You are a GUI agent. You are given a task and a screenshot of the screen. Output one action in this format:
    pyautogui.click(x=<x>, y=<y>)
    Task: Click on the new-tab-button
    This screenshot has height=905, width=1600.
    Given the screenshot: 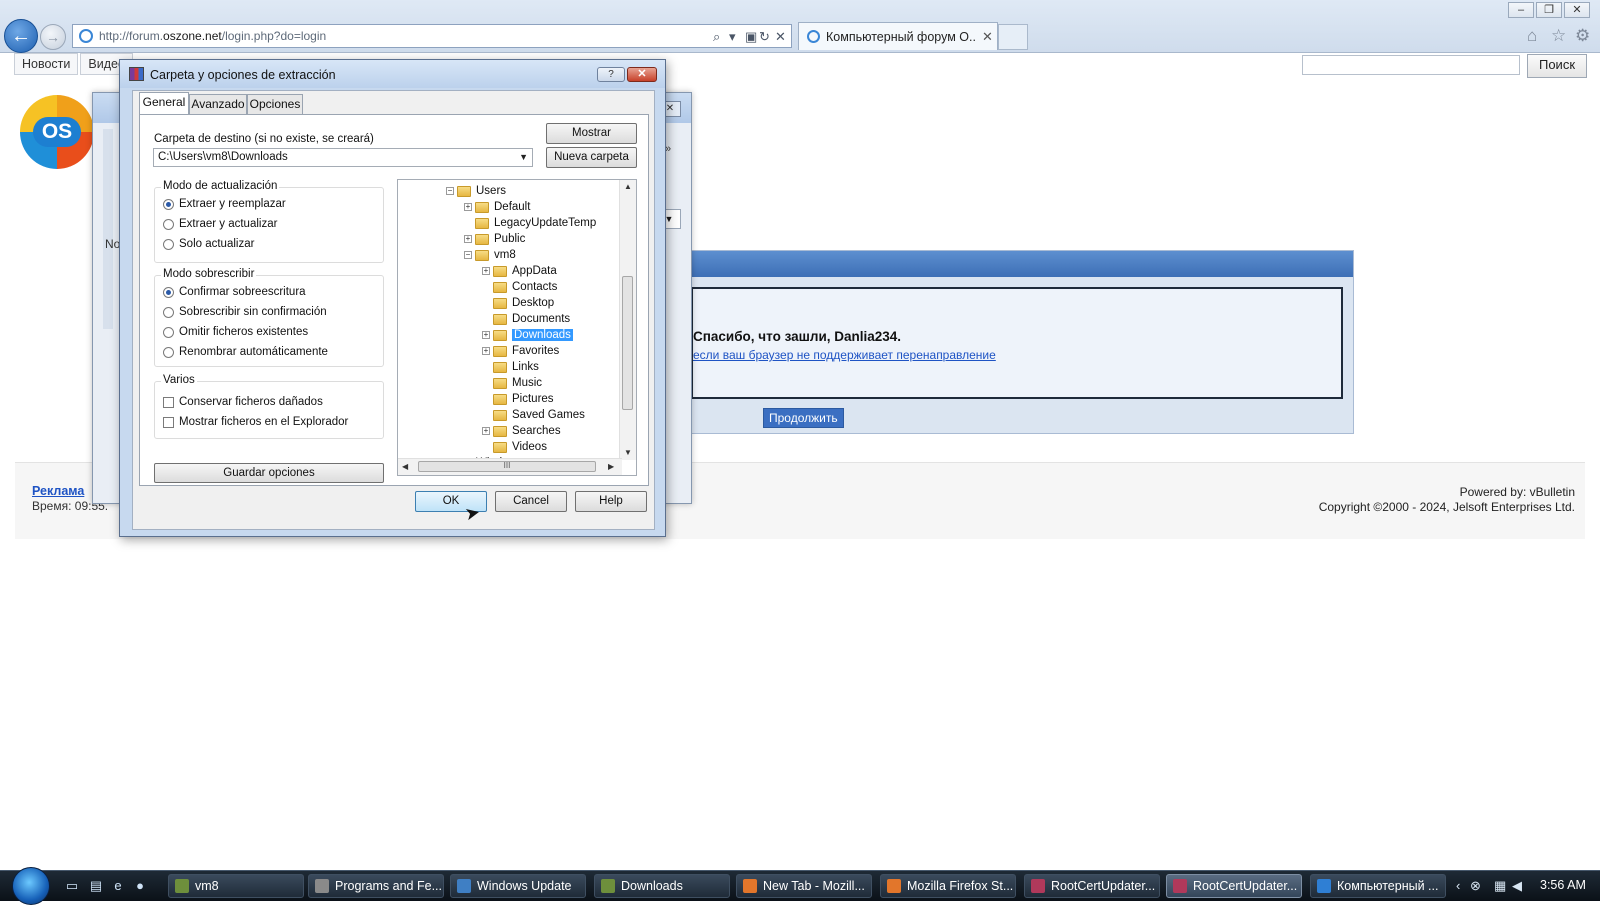 What is the action you would take?
    pyautogui.click(x=1013, y=37)
    